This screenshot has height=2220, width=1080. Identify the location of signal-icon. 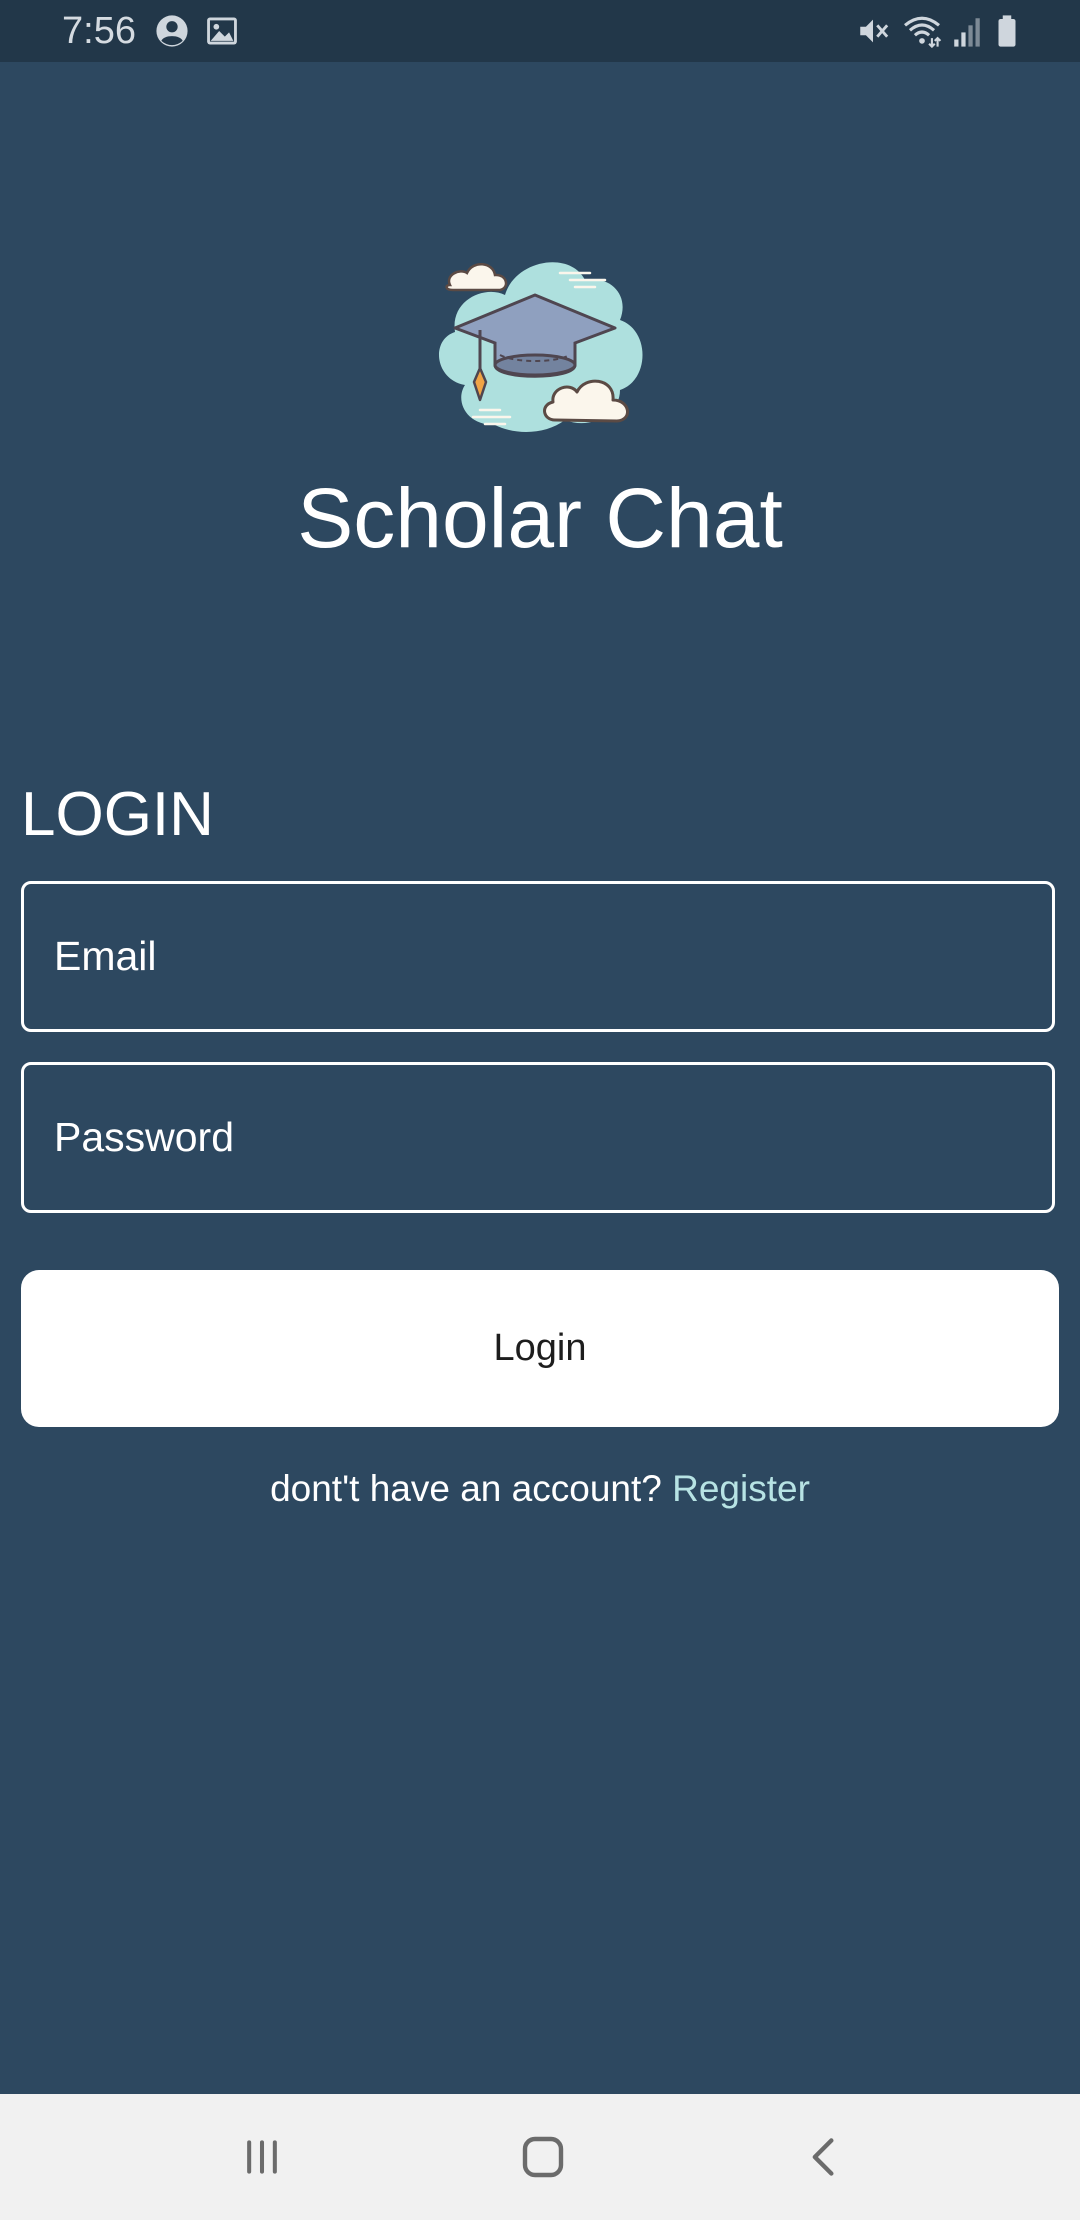
(967, 32).